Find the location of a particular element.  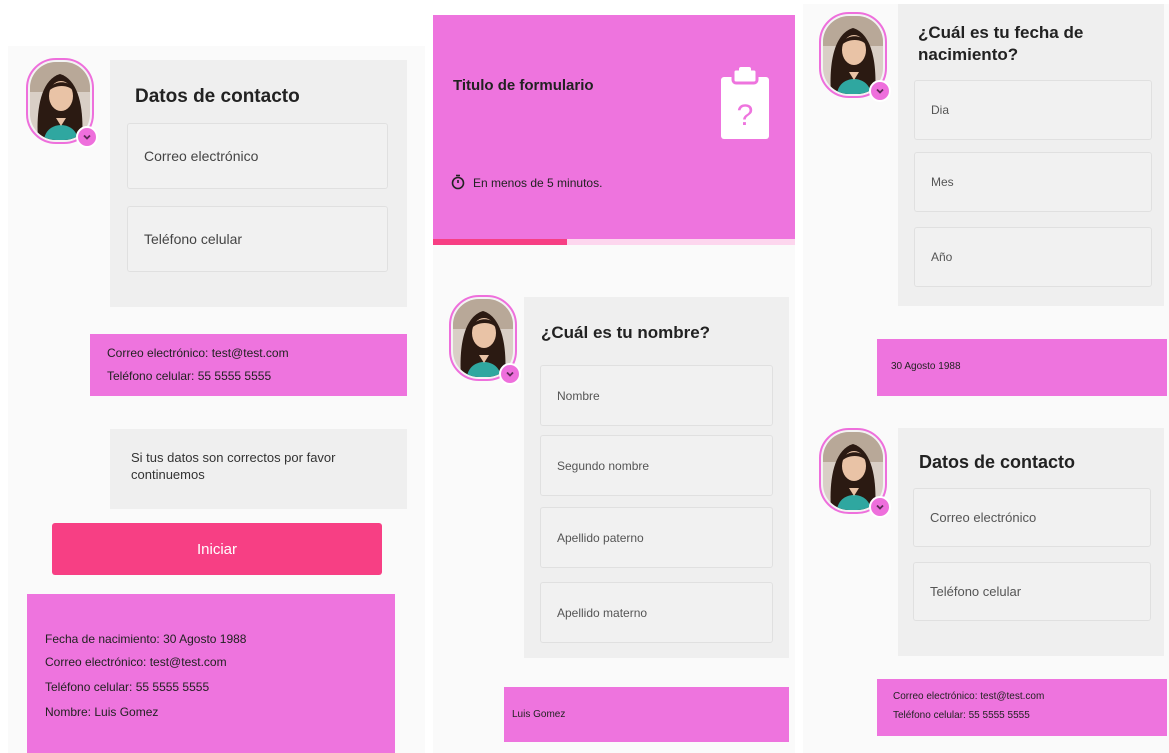

clipboard-question-icon: ? is located at coordinates (745, 103).